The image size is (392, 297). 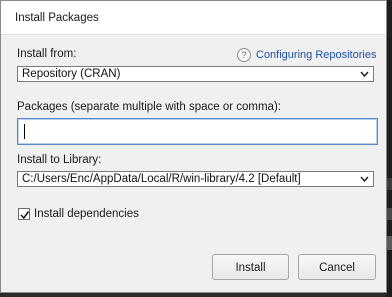 I want to click on install-from-label: Install from:, so click(x=47, y=54).